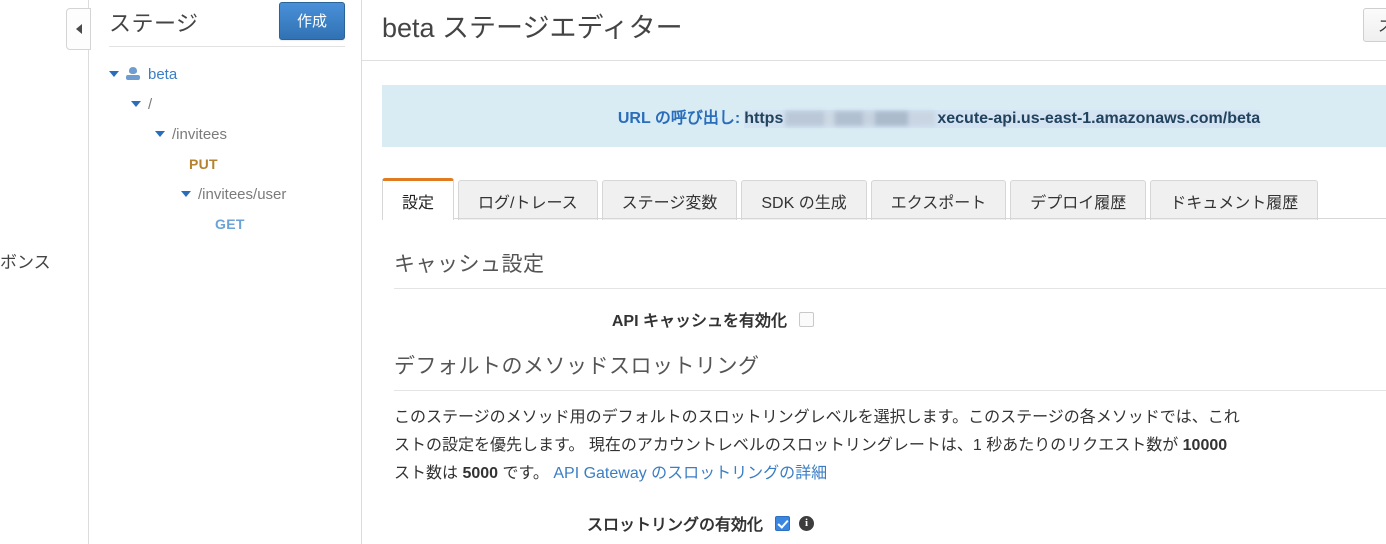  What do you see at coordinates (163, 74) in the screenshot?
I see `tree-node-label: beta` at bounding box center [163, 74].